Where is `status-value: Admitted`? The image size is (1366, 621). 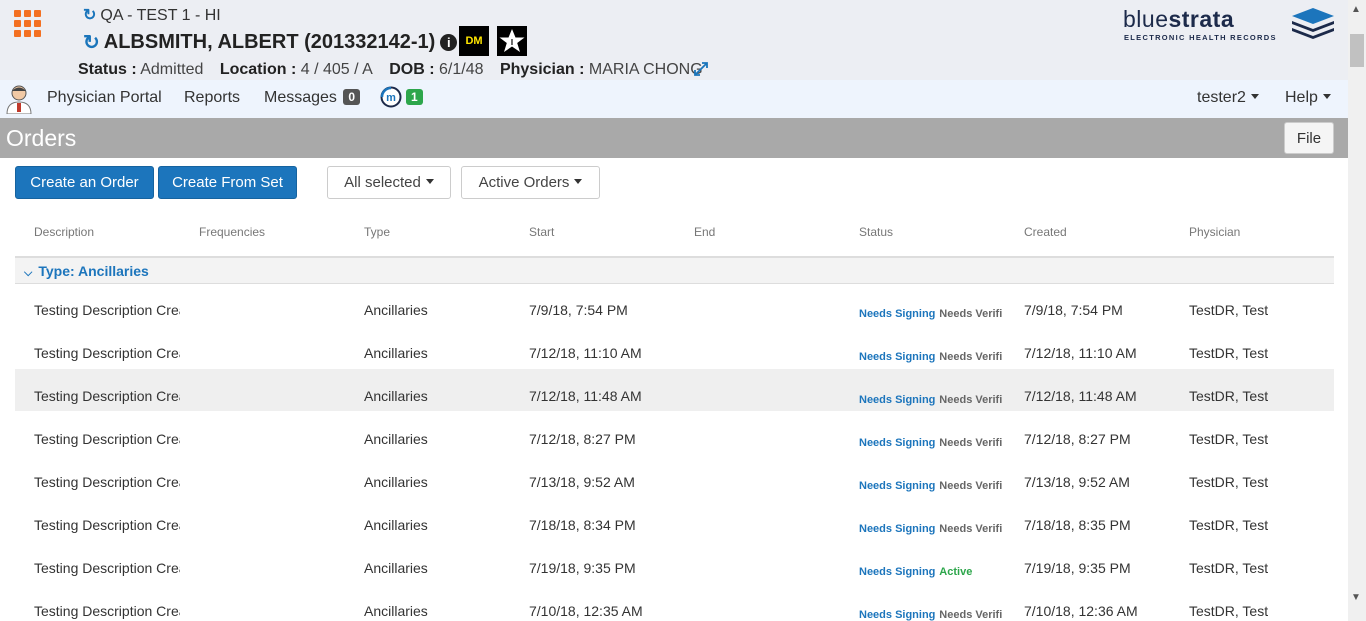 status-value: Admitted is located at coordinates (172, 69).